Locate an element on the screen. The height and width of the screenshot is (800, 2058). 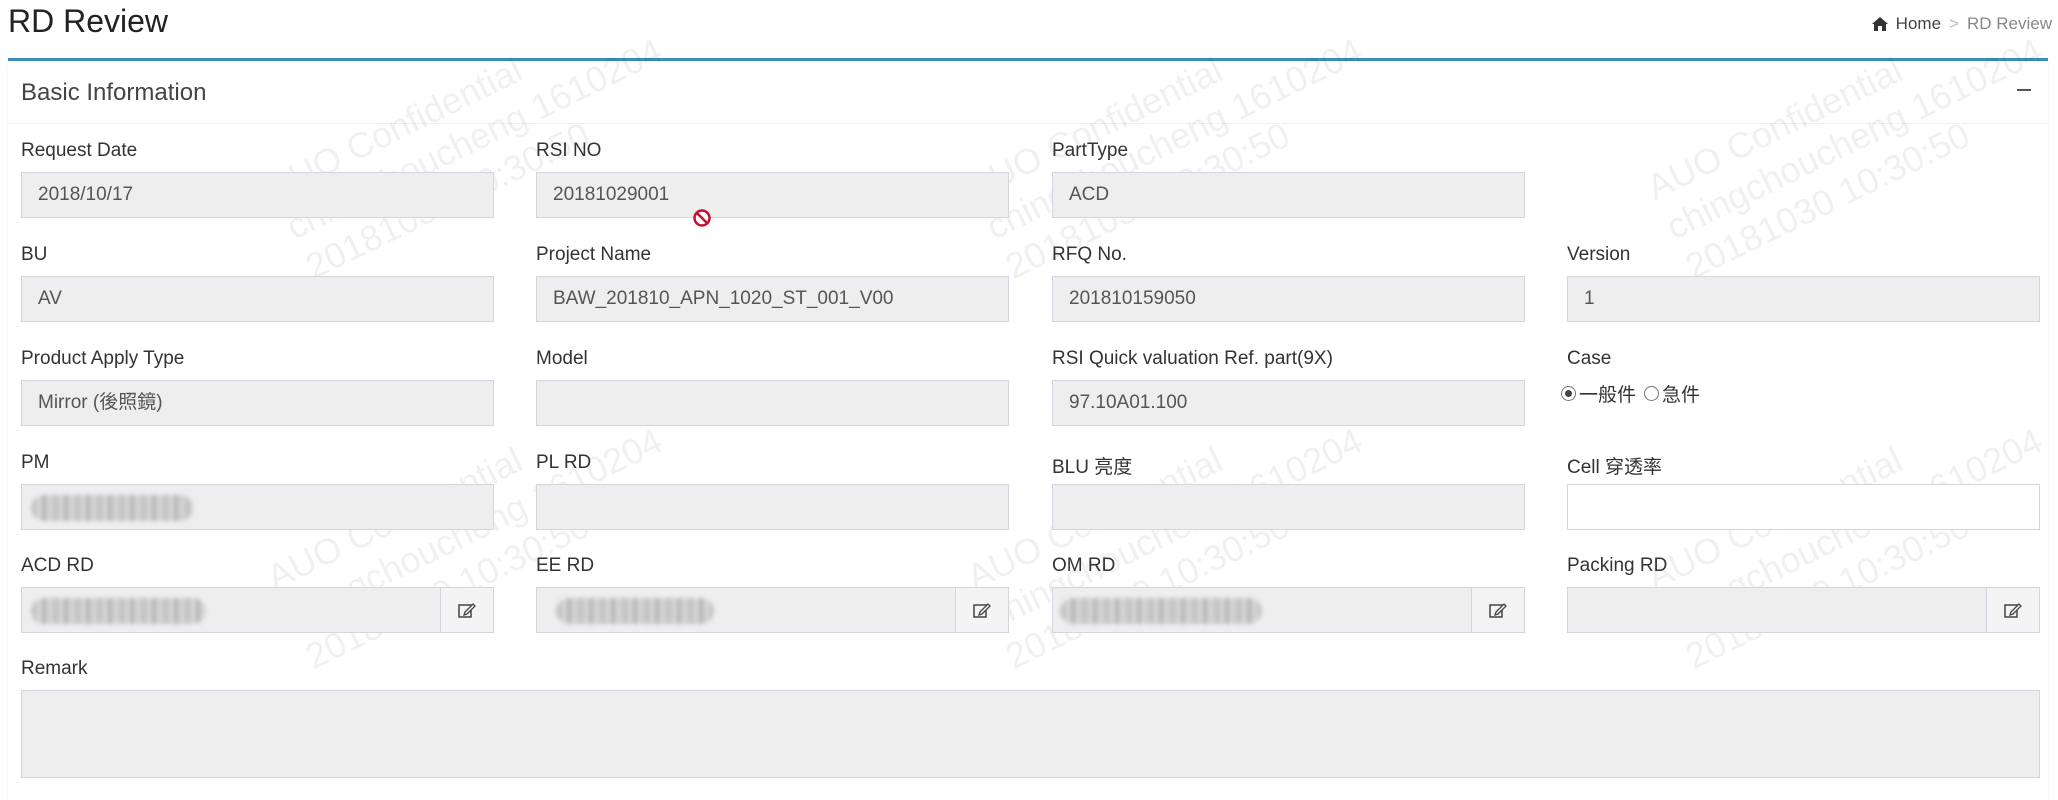
case-label: Case is located at coordinates (1589, 358).